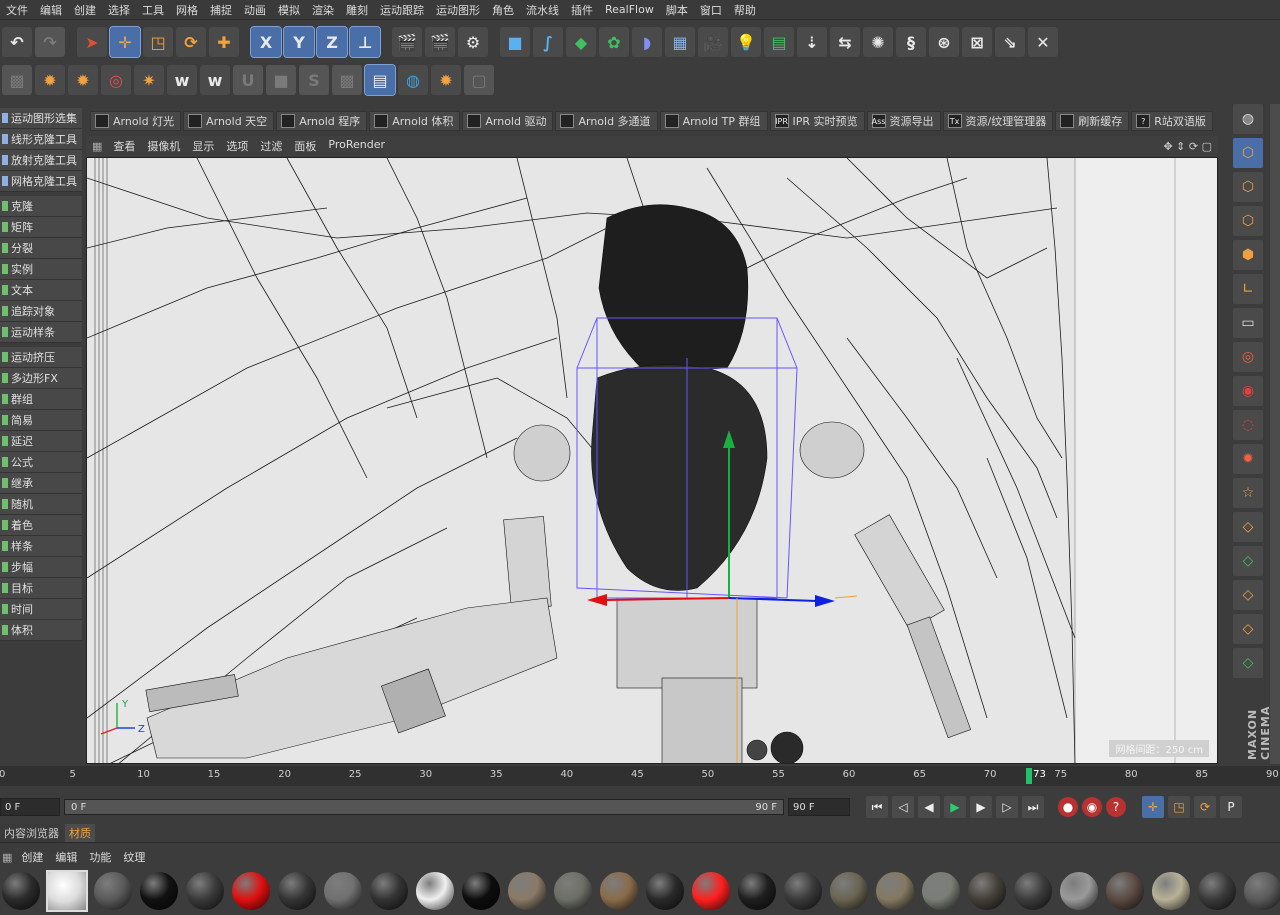 The image size is (1280, 915). Describe the element at coordinates (878, 42) in the screenshot. I see `explode-icon: ✺` at that location.